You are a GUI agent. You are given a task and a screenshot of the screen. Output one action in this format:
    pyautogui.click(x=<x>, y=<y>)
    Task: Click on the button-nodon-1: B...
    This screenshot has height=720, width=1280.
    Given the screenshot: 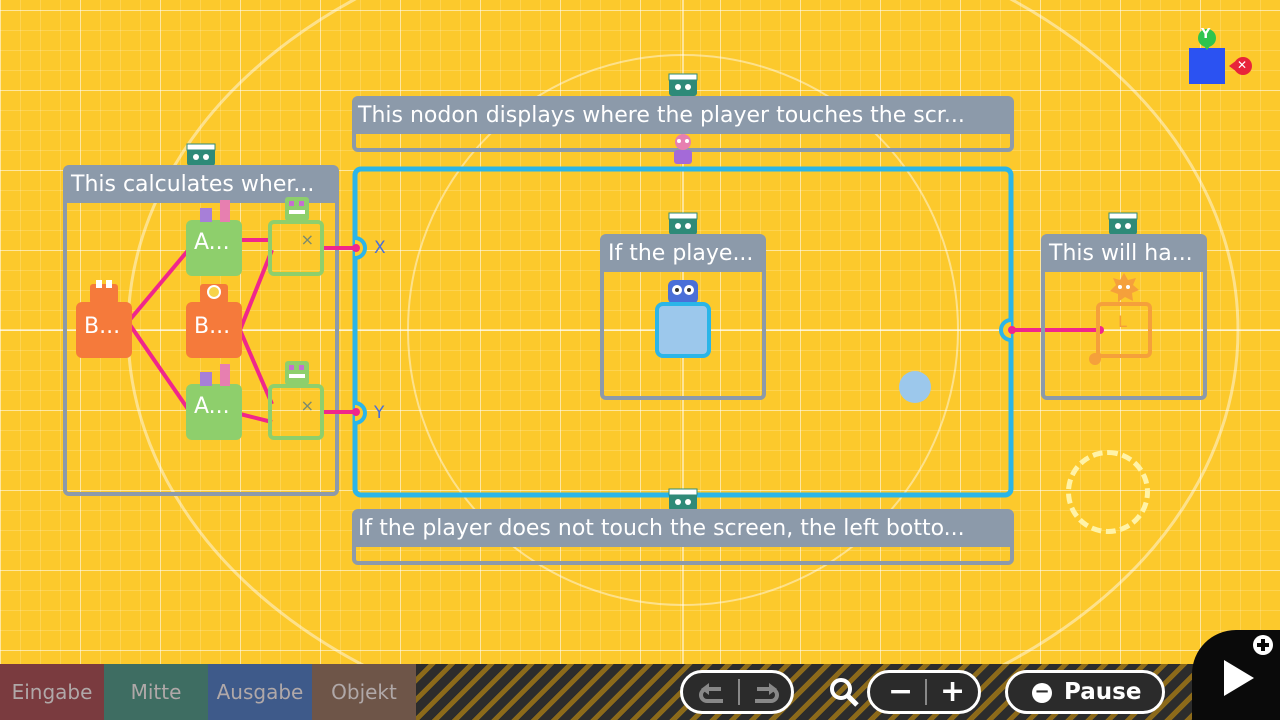 What is the action you would take?
    pyautogui.click(x=104, y=330)
    